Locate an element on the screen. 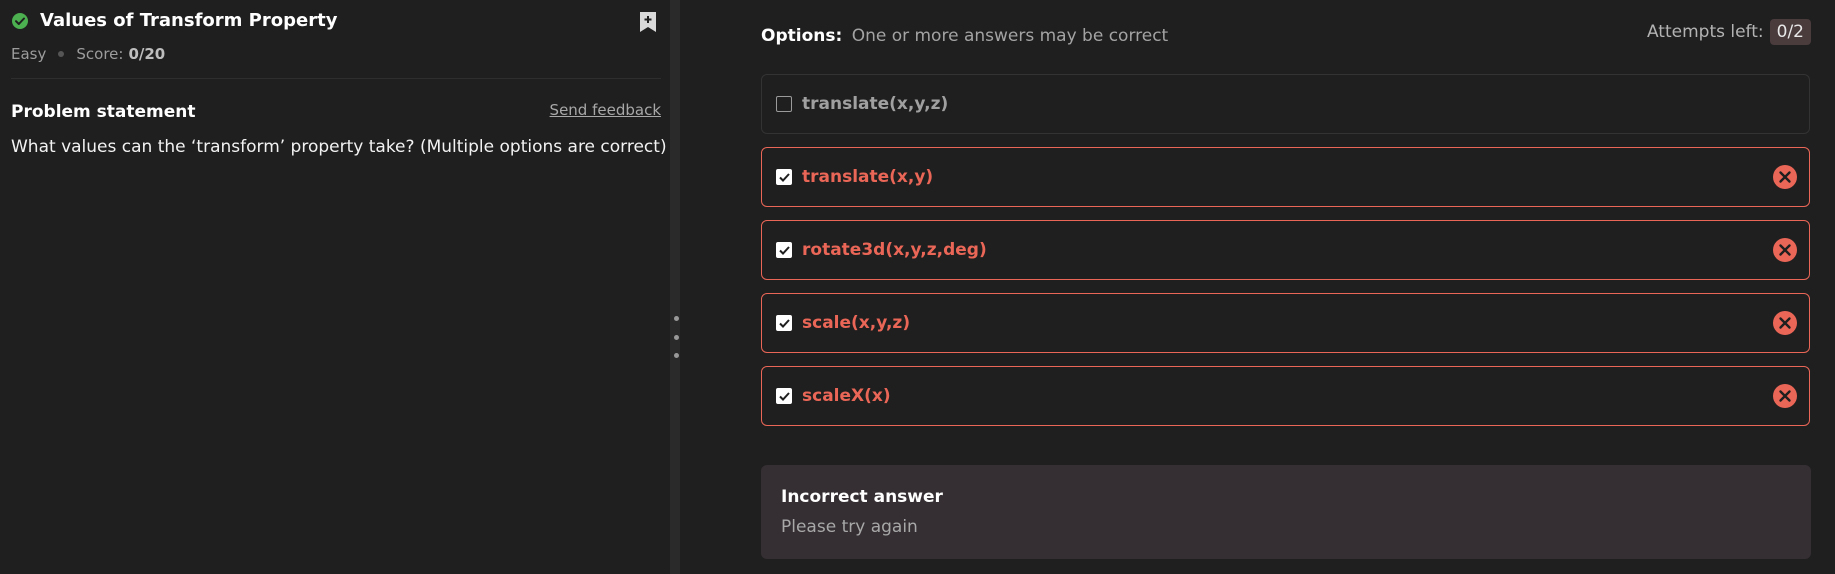 This screenshot has width=1835, height=574. option-item: scaleX(x) is located at coordinates (1285, 396).